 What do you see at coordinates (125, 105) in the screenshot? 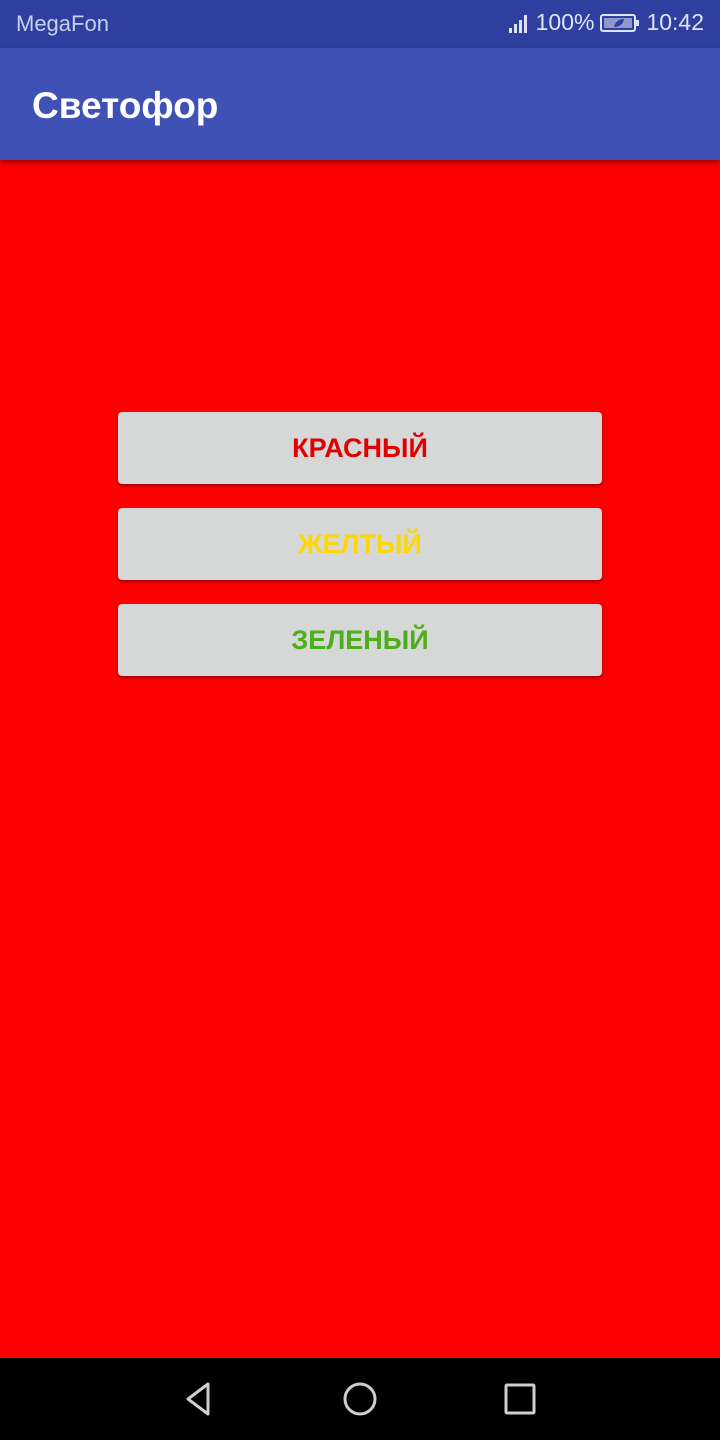
I see `app-title: Светофор` at bounding box center [125, 105].